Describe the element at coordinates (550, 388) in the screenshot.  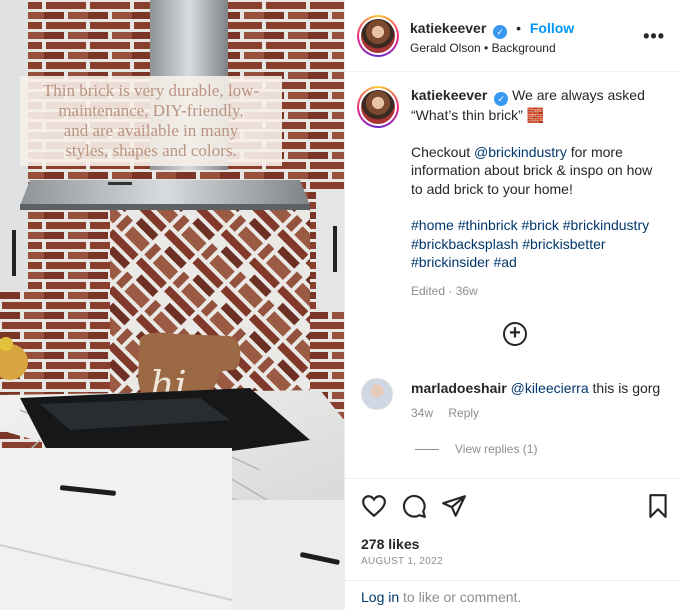
I see `comment-mention-link: @kileecierra` at that location.